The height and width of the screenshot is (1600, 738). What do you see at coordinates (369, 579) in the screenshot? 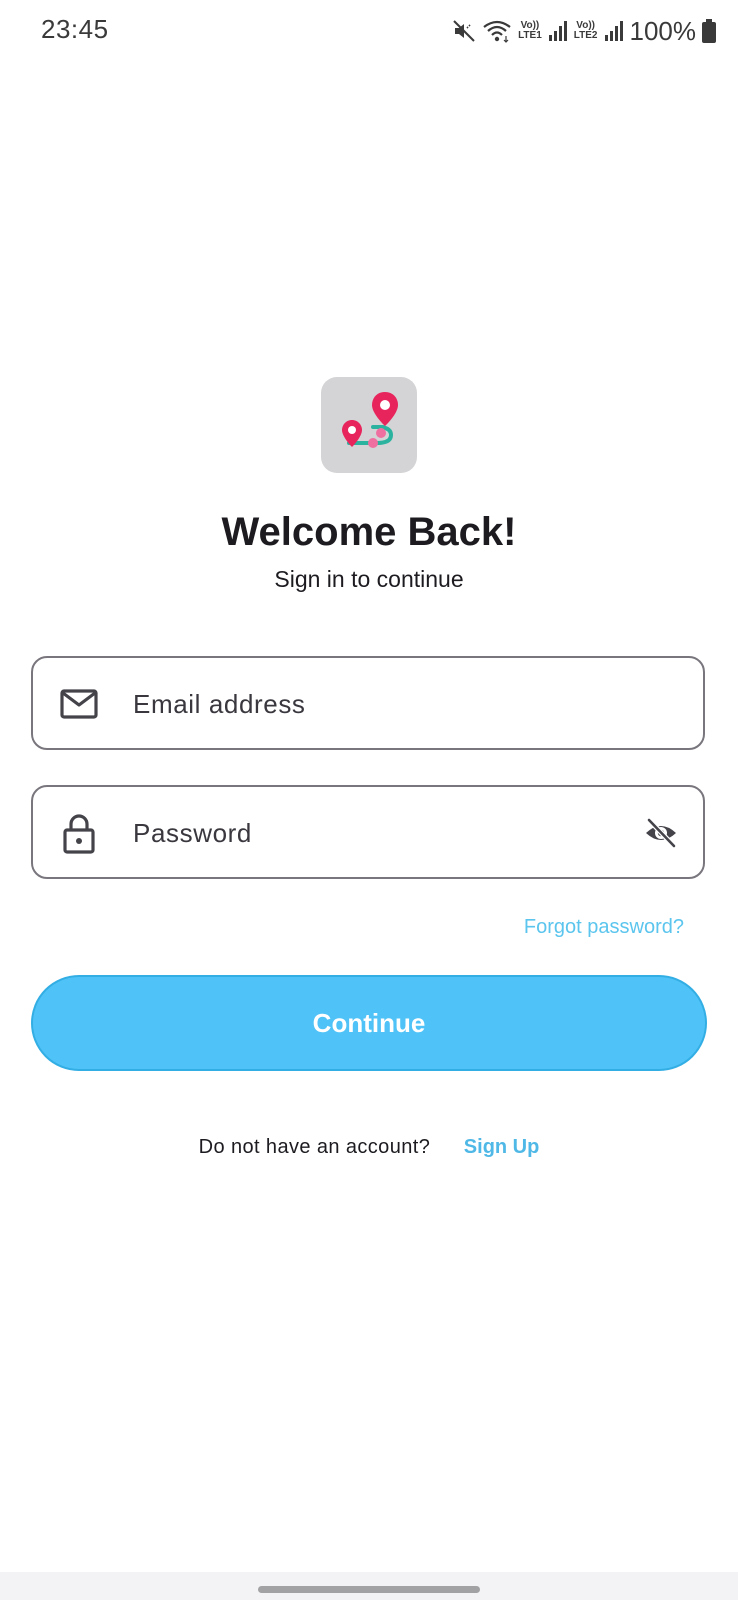
I see `page-subtitle: Sign in to continue` at bounding box center [369, 579].